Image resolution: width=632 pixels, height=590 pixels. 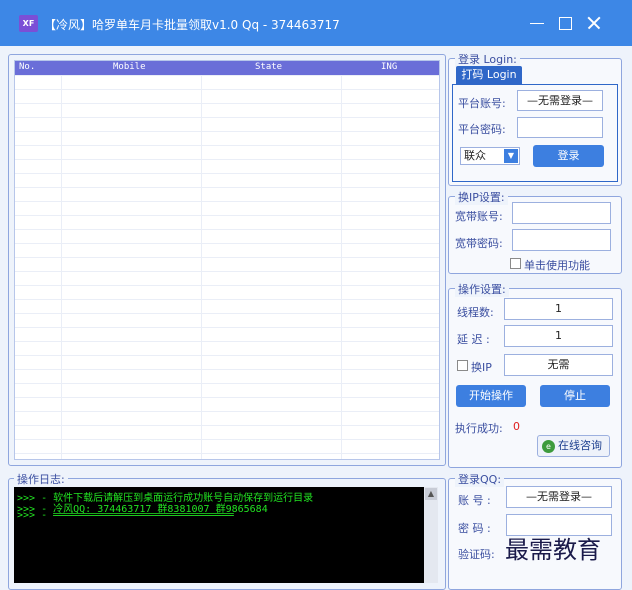 I want to click on log-scrollbar: ▲, so click(x=431, y=535).